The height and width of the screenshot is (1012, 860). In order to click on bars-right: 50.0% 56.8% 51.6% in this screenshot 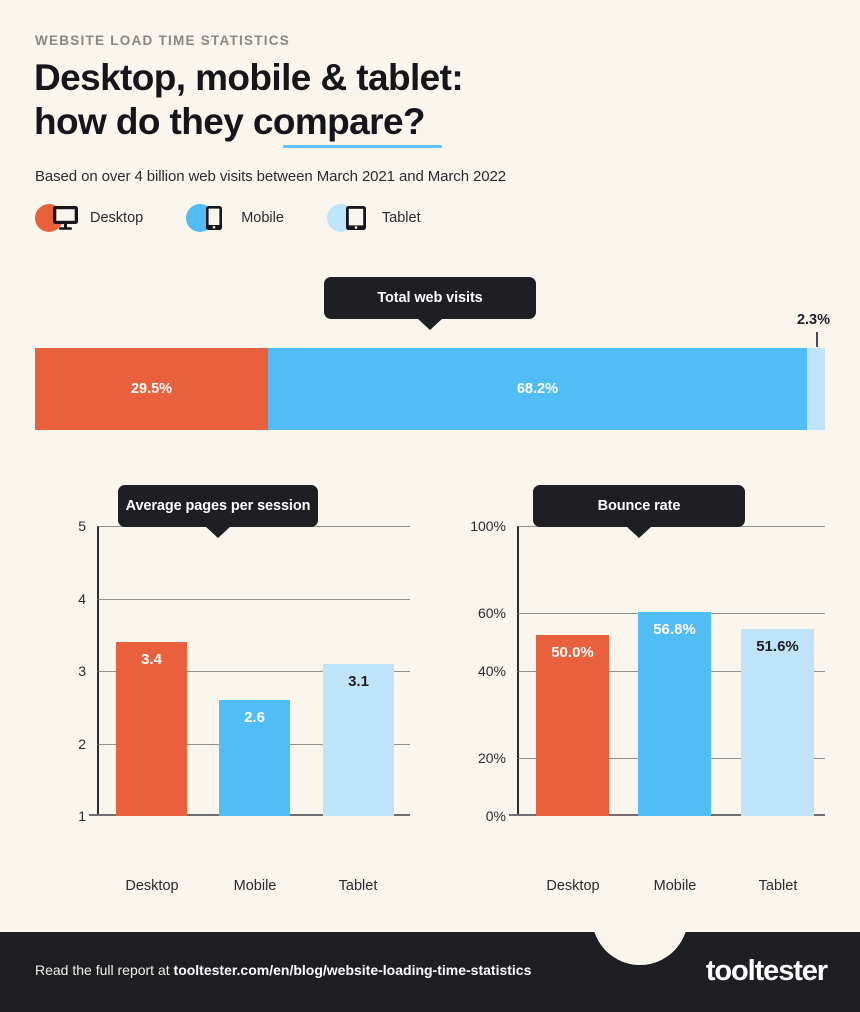, I will do `click(671, 671)`.